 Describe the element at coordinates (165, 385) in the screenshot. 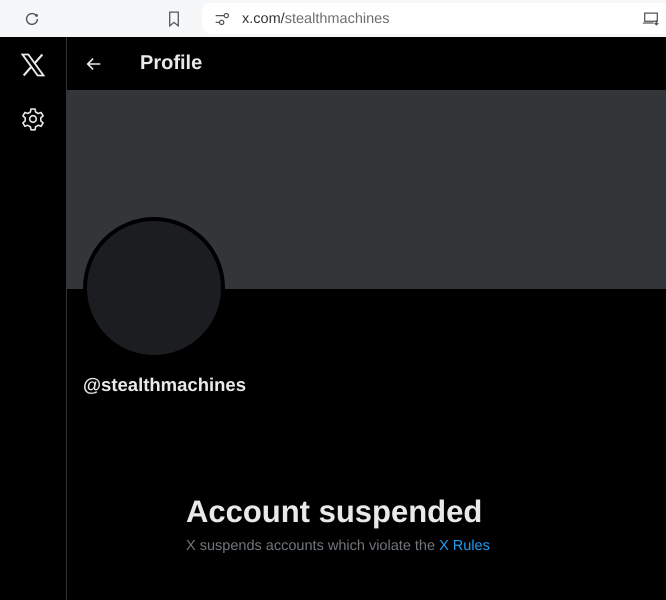

I see `profile-handle: @stealthmachines` at that location.